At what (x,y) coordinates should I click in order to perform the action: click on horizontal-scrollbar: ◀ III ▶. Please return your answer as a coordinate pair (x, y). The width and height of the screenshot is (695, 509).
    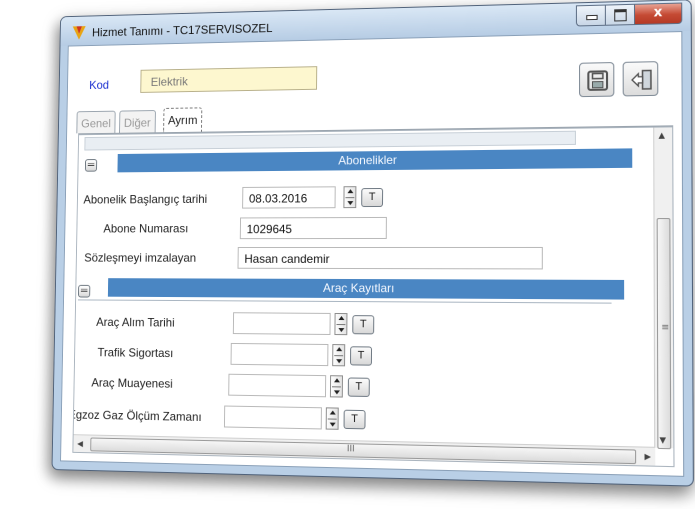
    Looking at the image, I should click on (364, 450).